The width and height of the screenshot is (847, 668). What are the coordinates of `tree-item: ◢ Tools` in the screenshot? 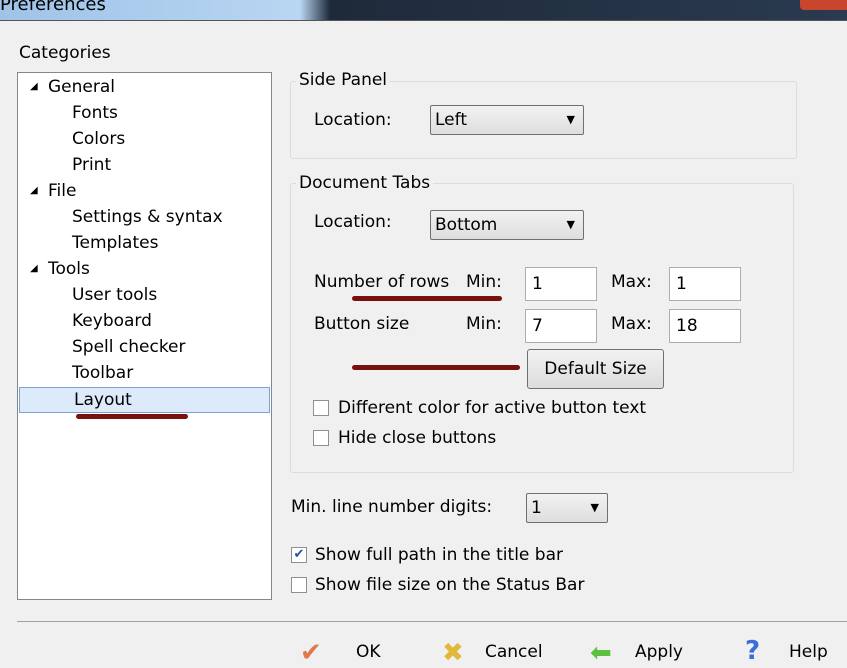 It's located at (144, 269).